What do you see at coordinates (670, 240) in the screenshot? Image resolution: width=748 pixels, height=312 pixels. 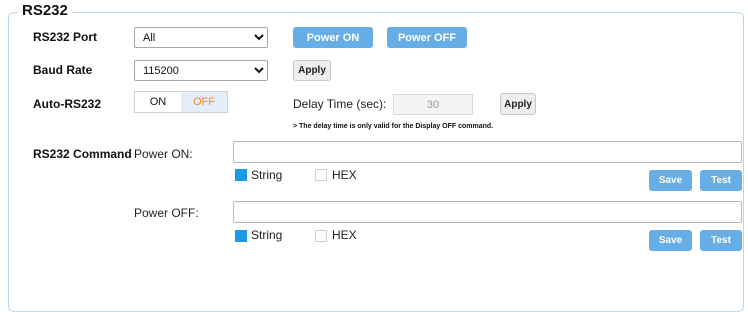 I see `power-off-save-button: Save` at bounding box center [670, 240].